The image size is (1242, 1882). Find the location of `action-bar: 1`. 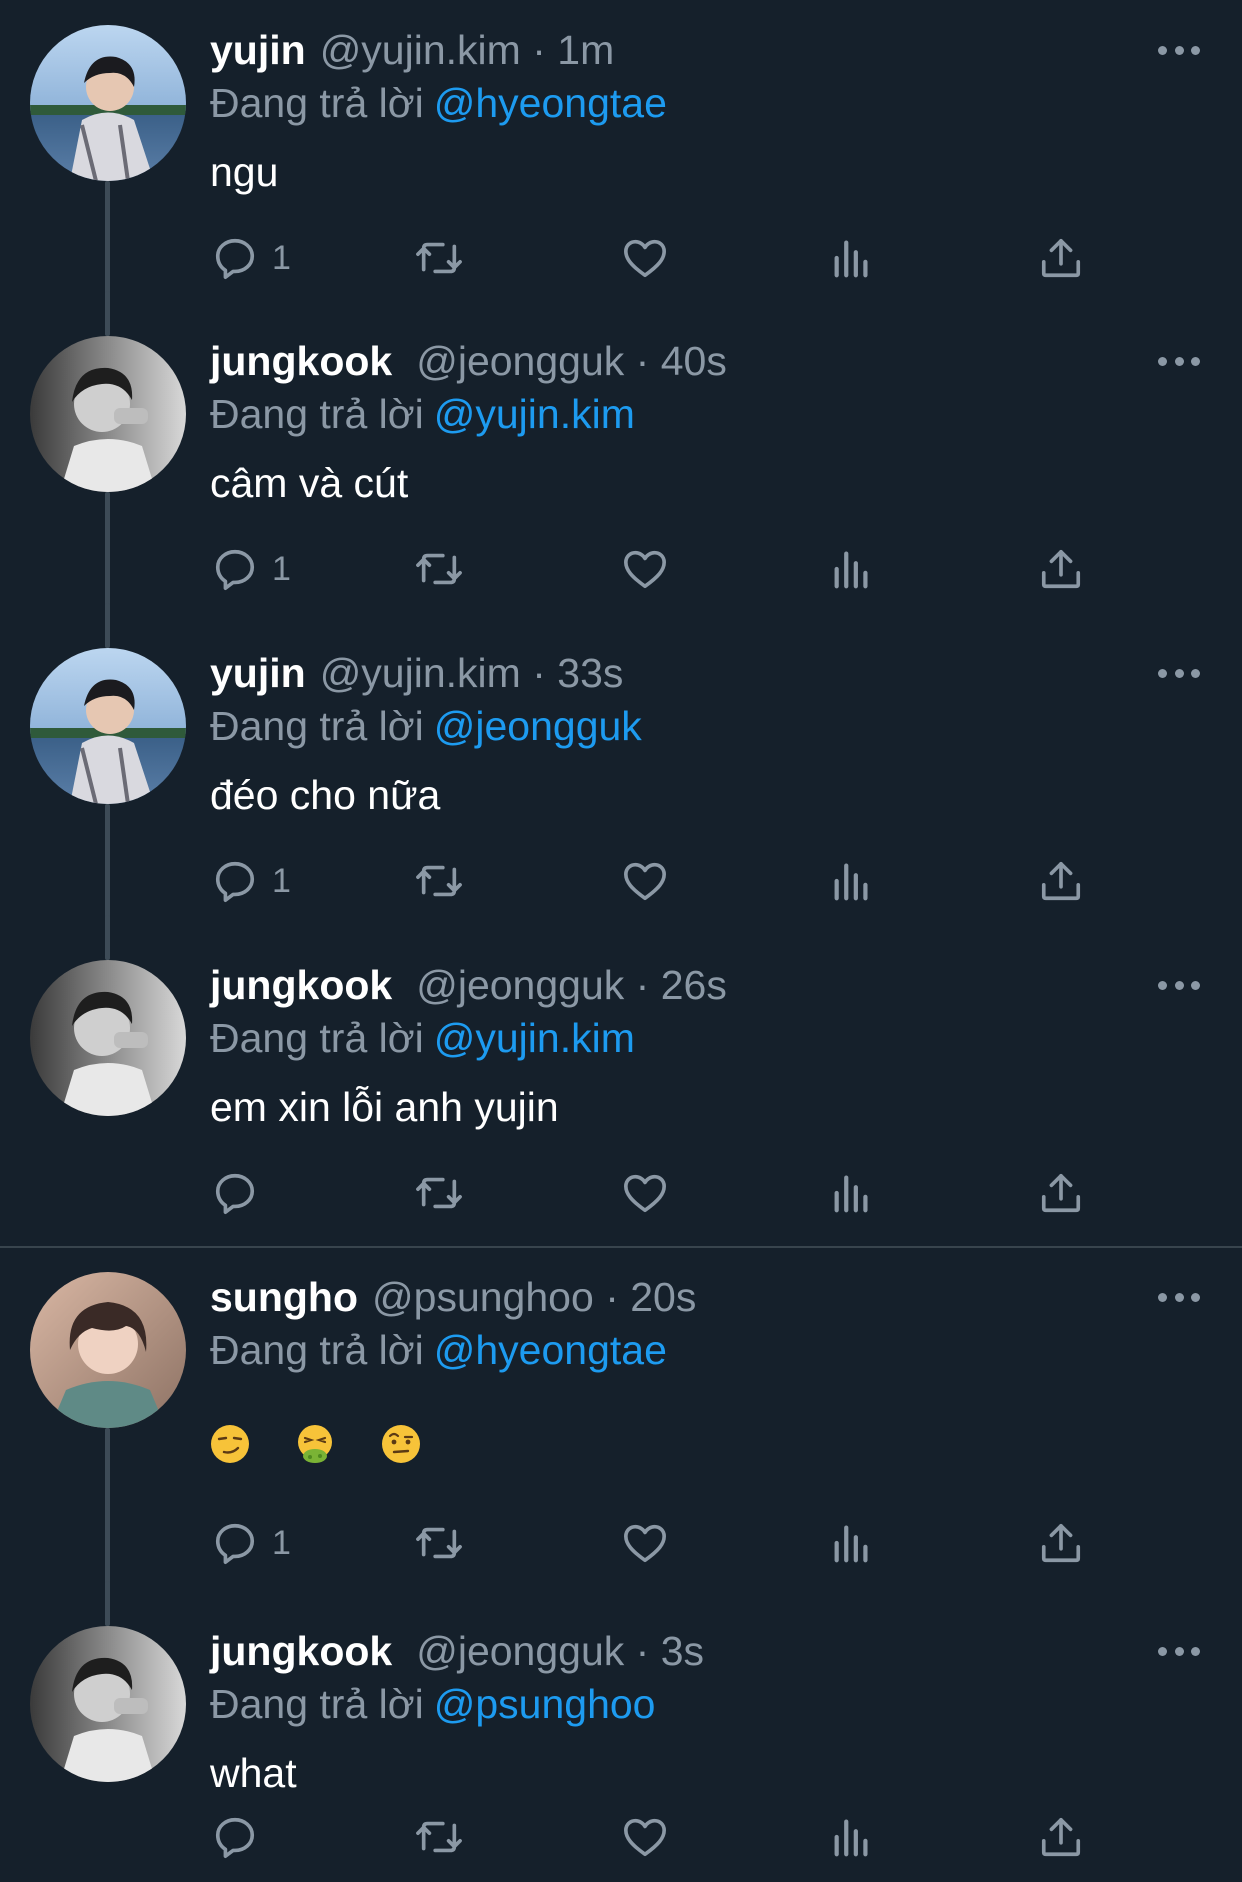

action-bar: 1 is located at coordinates (660, 881).